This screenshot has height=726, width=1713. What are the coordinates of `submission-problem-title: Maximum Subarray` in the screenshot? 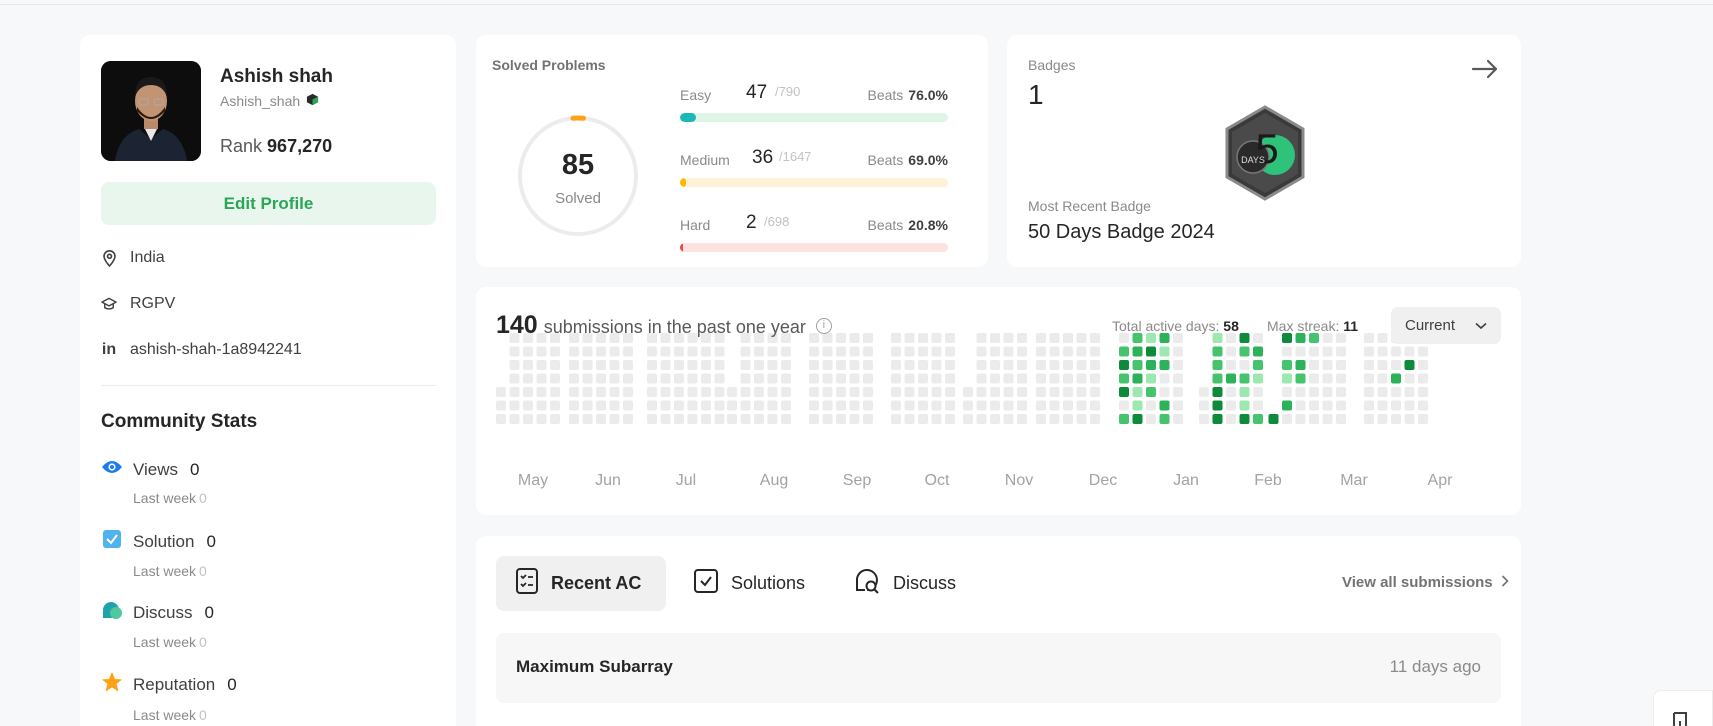 It's located at (594, 667).